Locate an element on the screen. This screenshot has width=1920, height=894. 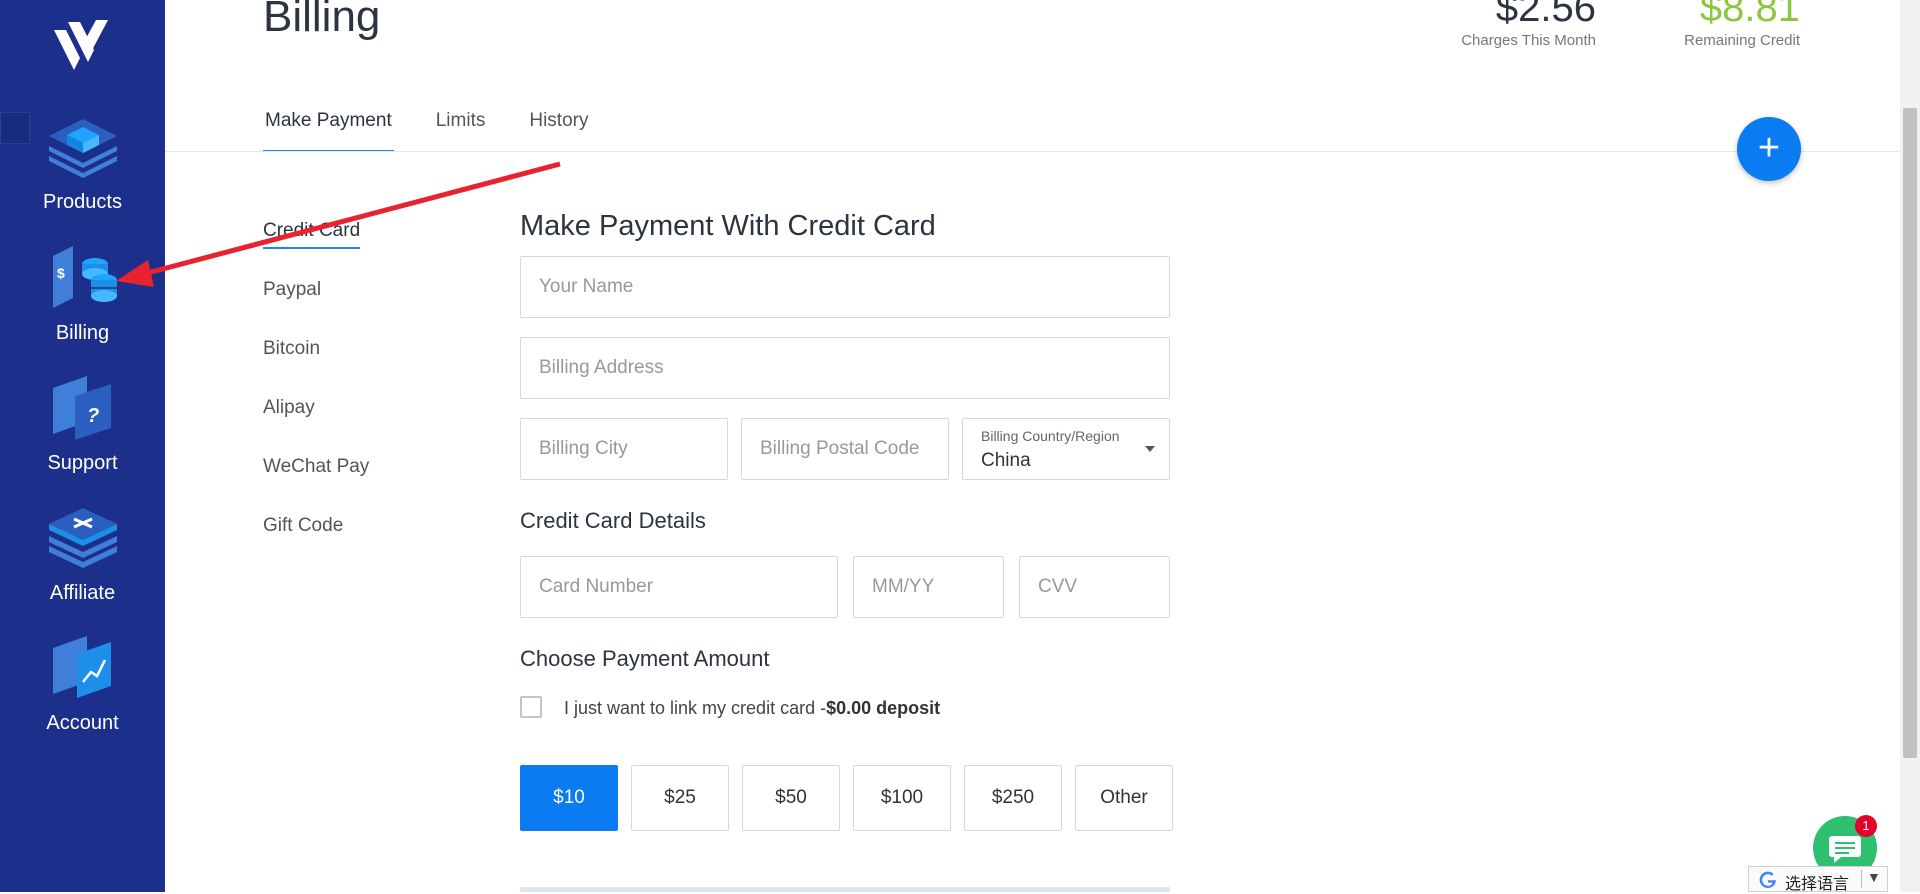
amount-other-button: Other is located at coordinates (1124, 798).